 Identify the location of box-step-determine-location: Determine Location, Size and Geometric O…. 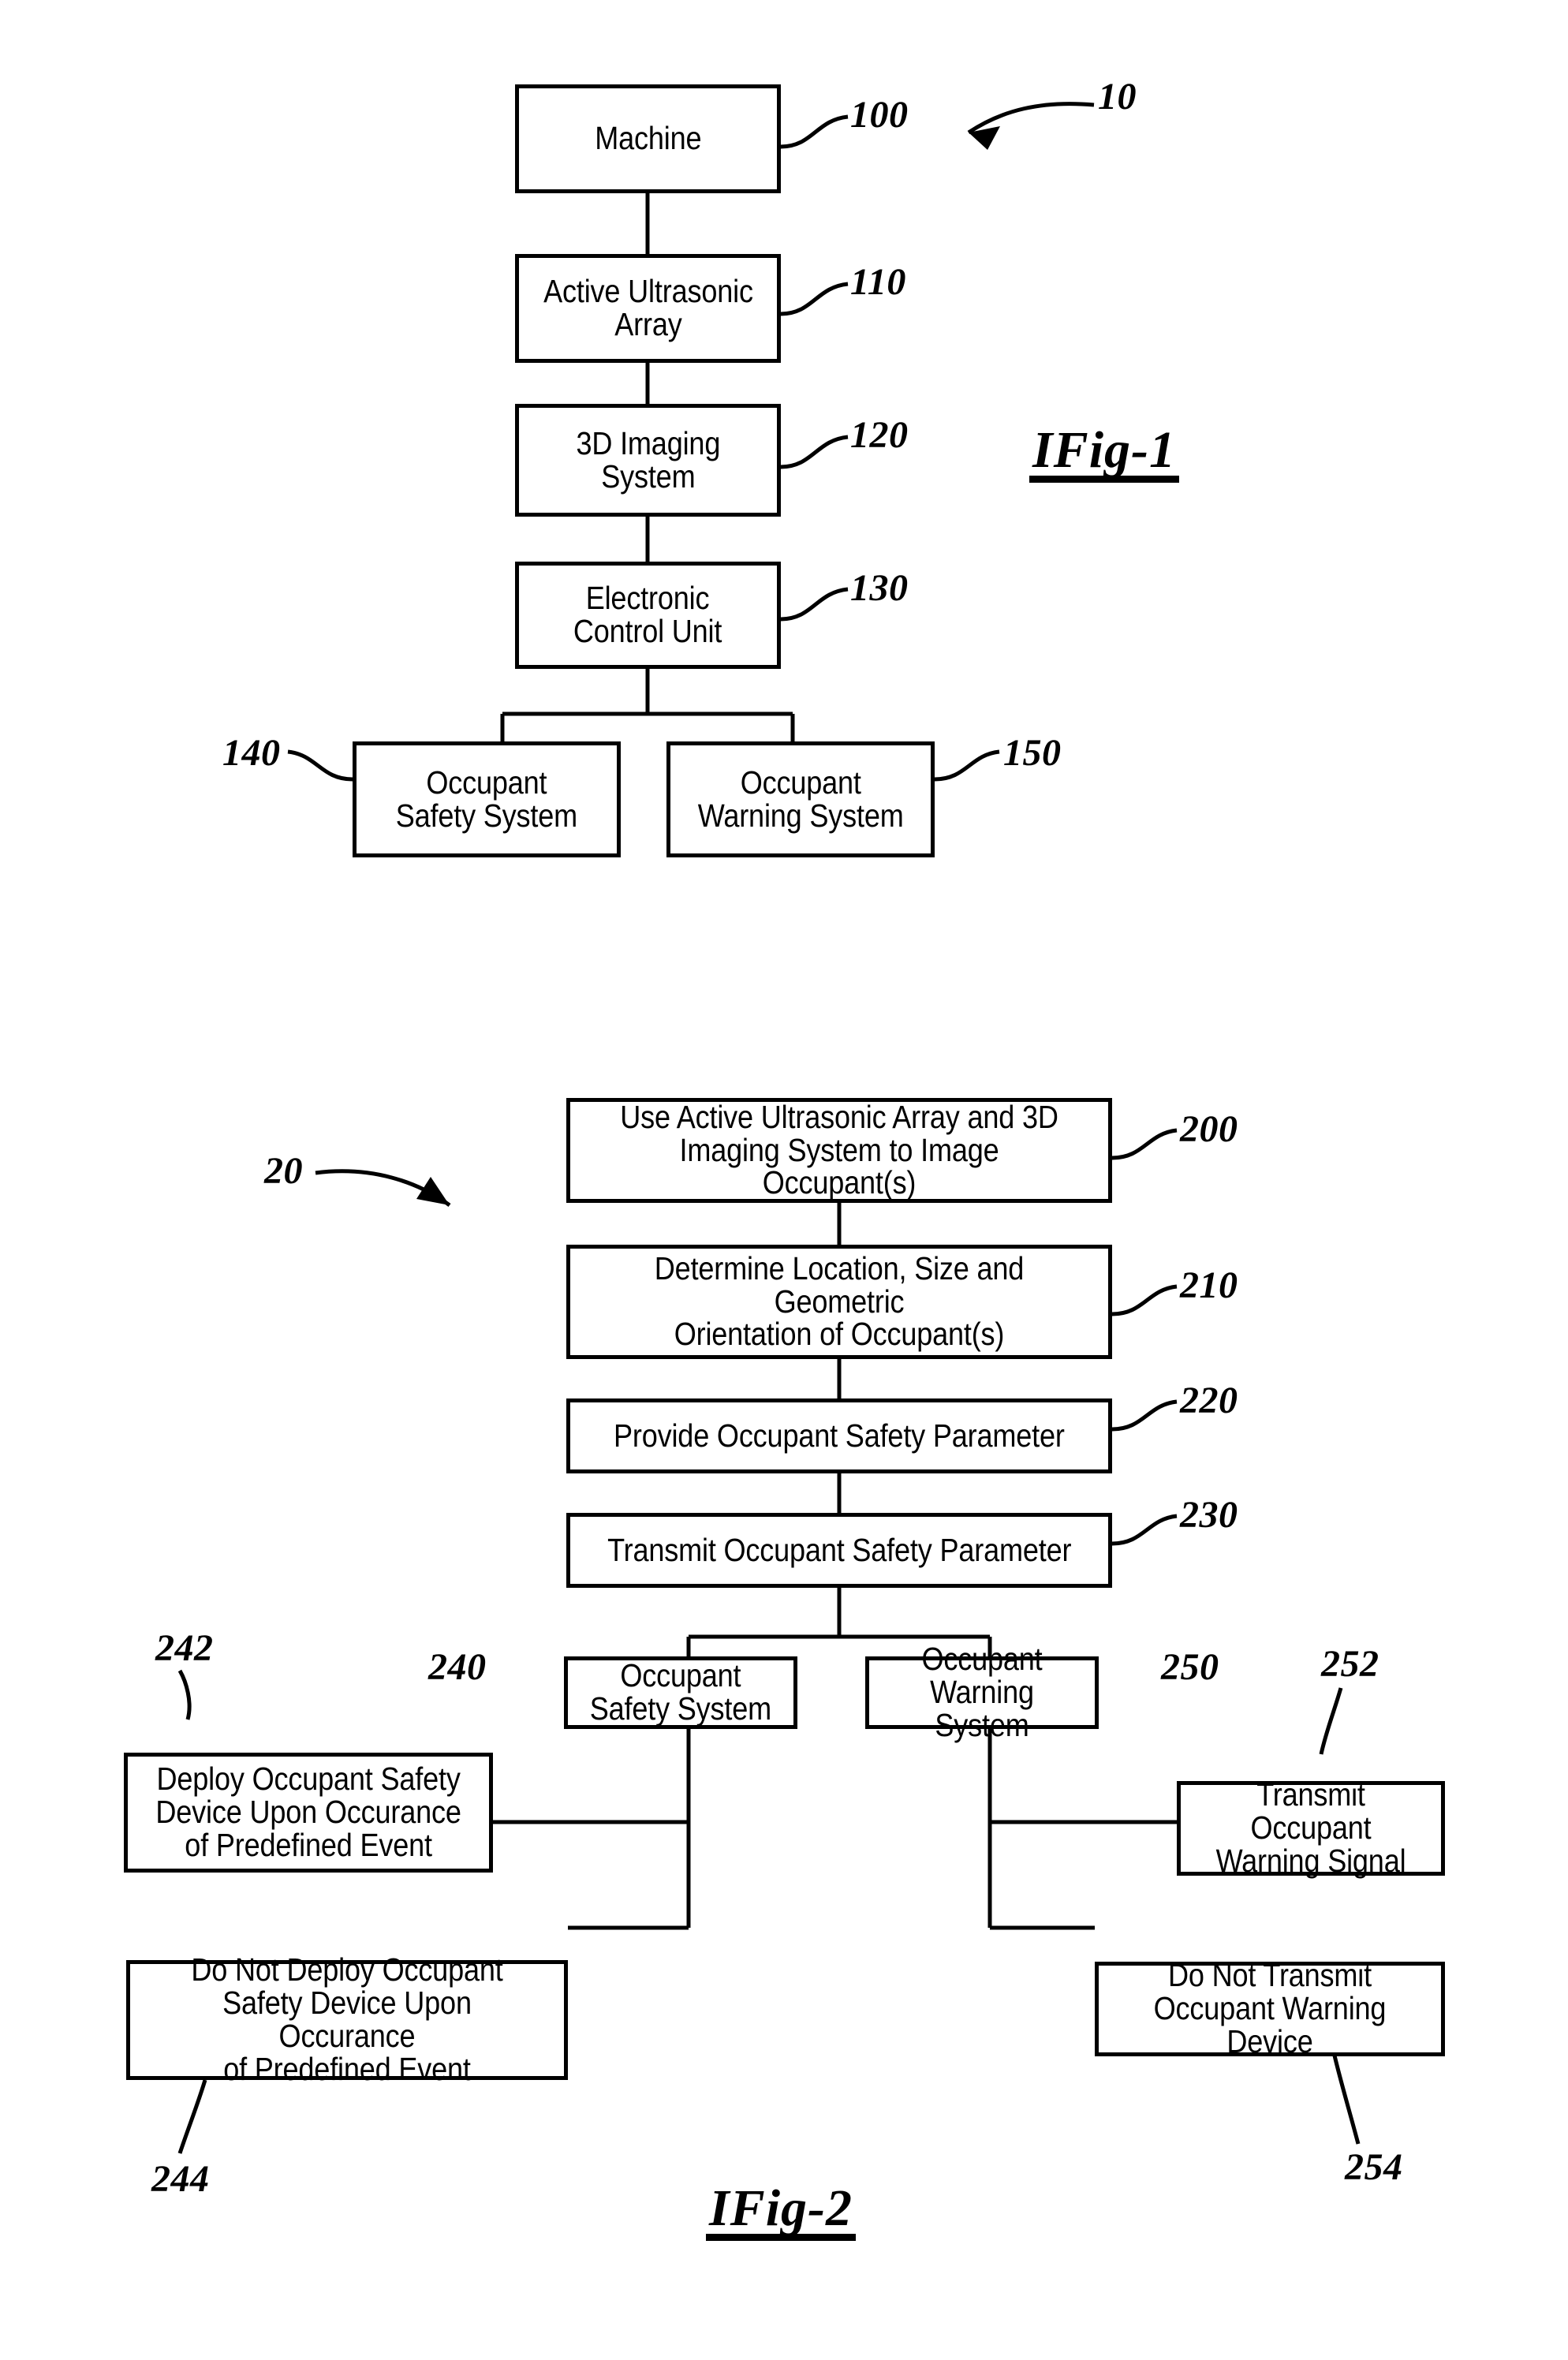
(839, 1302).